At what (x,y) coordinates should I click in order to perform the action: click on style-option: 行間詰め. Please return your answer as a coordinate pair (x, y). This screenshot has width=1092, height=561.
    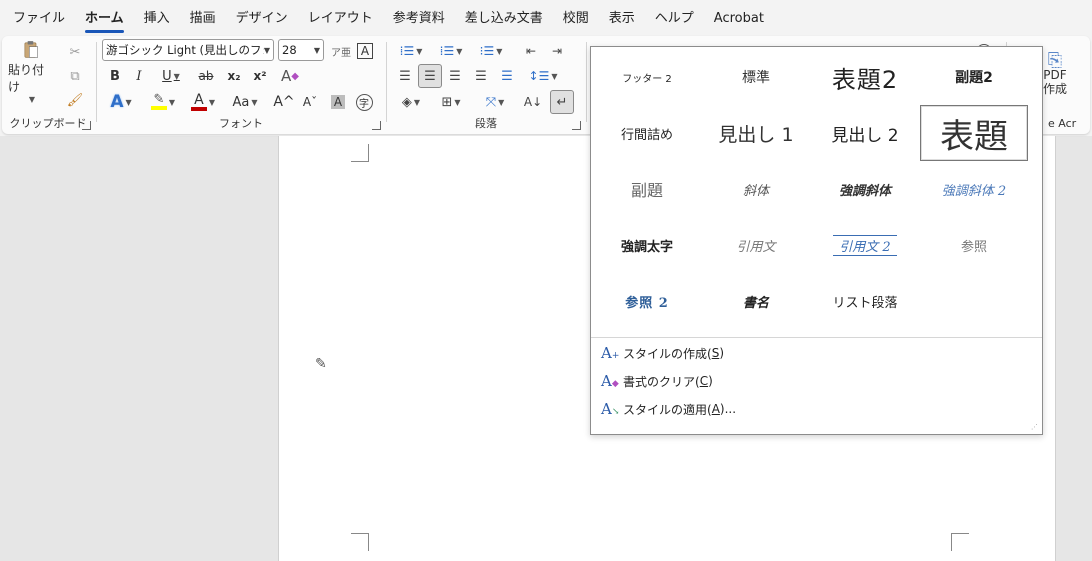
    Looking at the image, I should click on (647, 133).